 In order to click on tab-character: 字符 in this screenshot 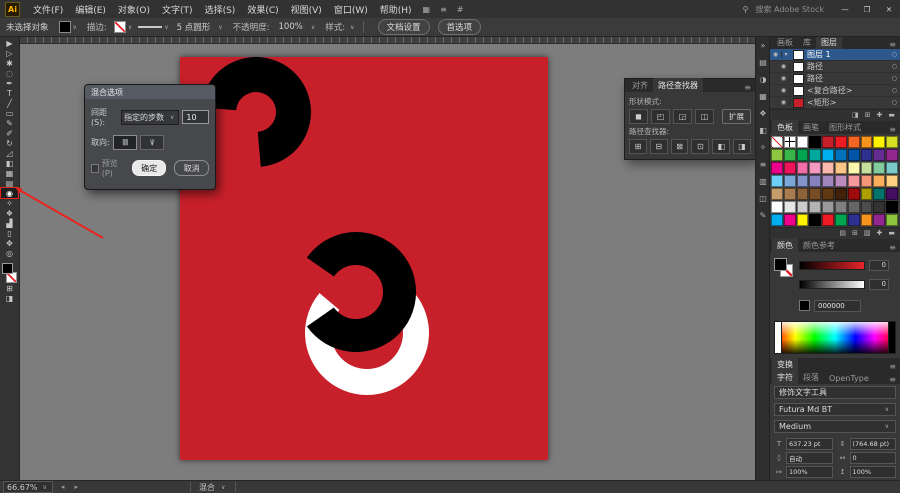, I will do `click(785, 377)`.